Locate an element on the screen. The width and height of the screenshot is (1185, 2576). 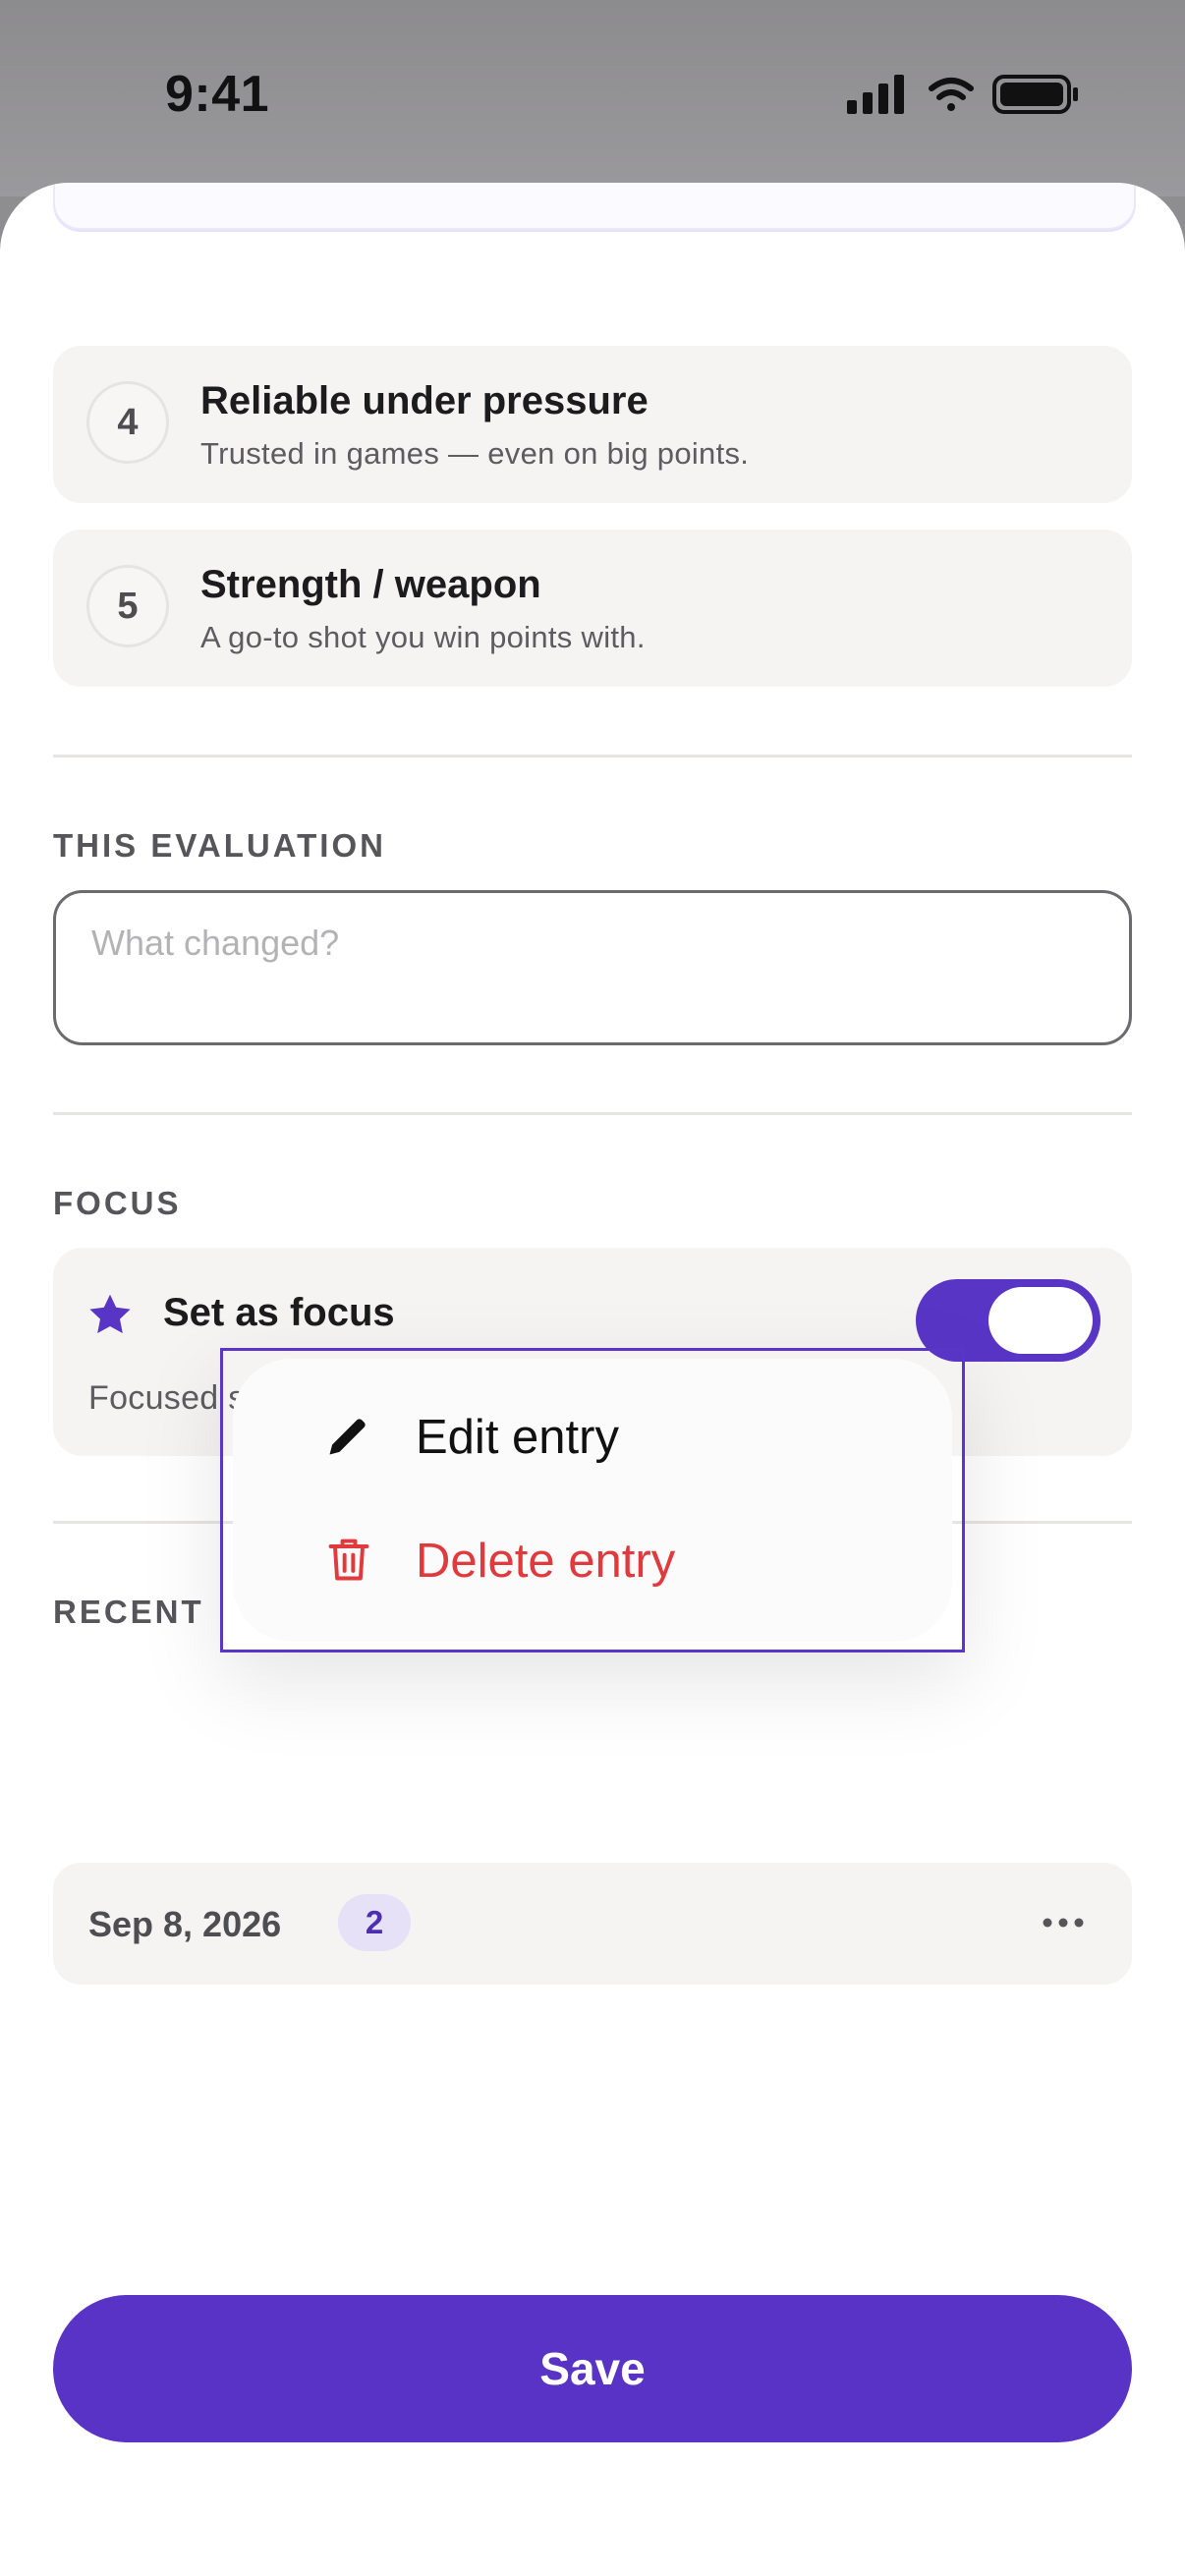
save-button: Save is located at coordinates (592, 2368).